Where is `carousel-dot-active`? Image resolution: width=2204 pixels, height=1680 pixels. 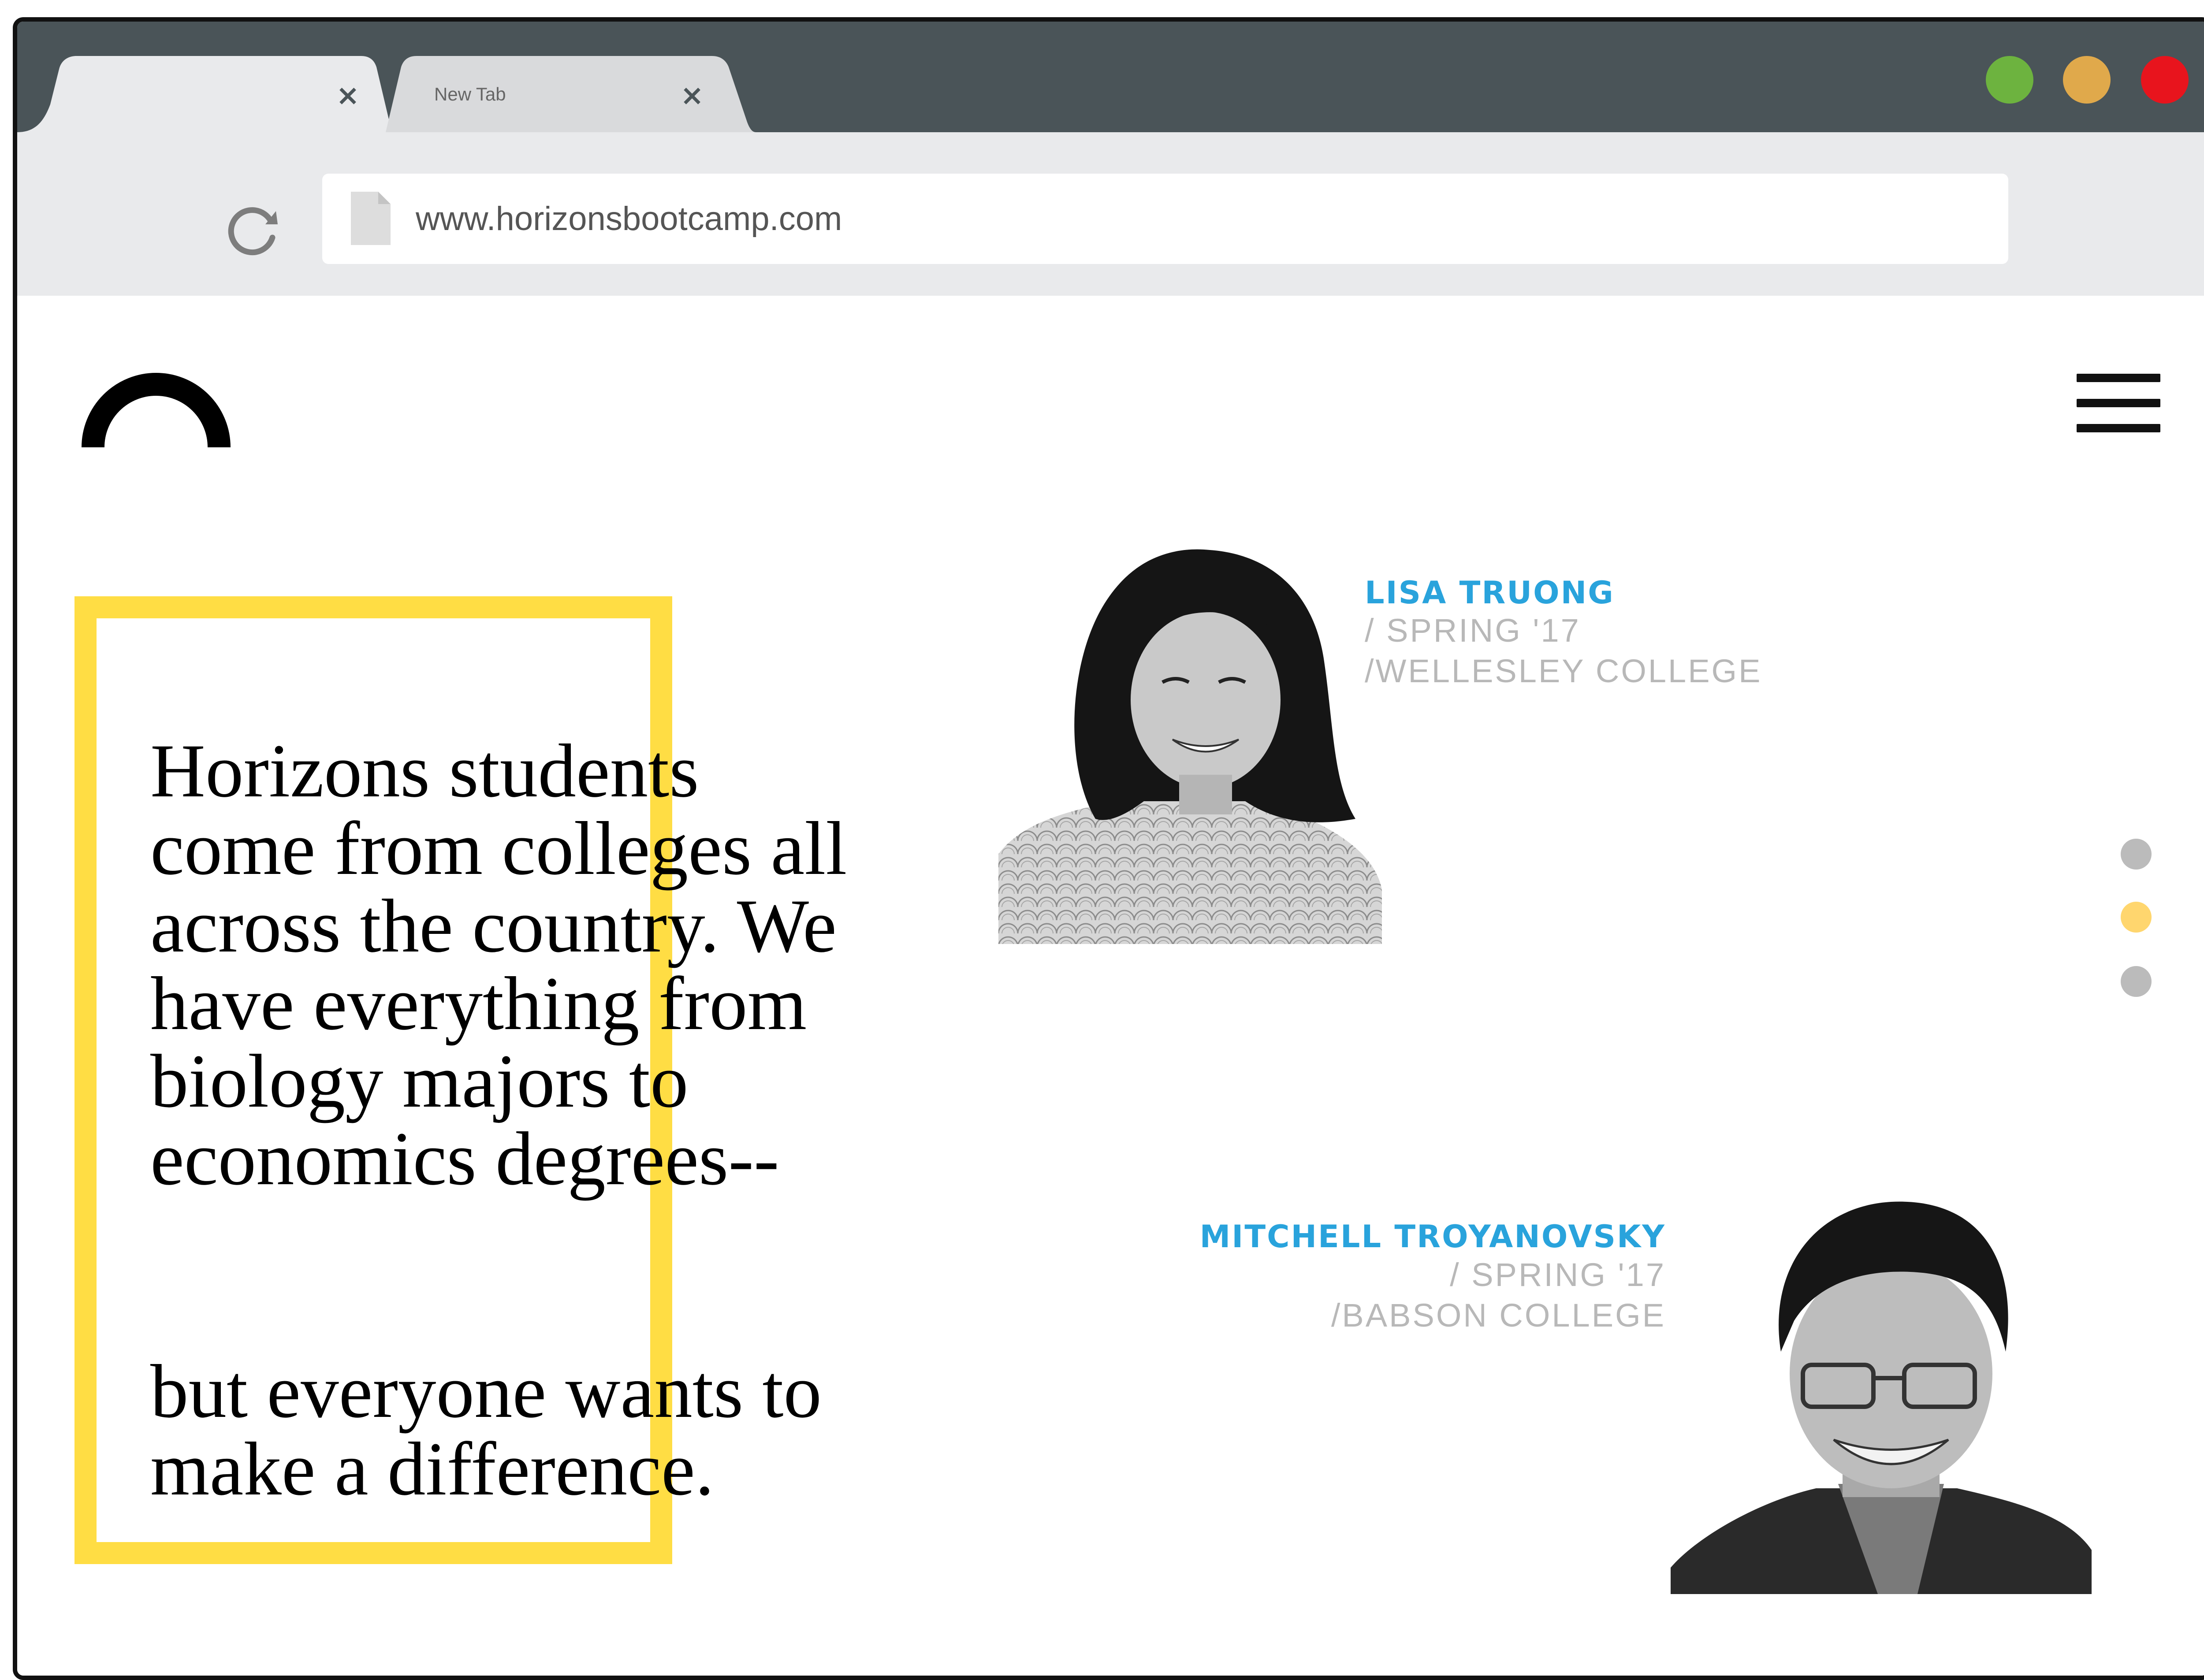 carousel-dot-active is located at coordinates (2136, 917).